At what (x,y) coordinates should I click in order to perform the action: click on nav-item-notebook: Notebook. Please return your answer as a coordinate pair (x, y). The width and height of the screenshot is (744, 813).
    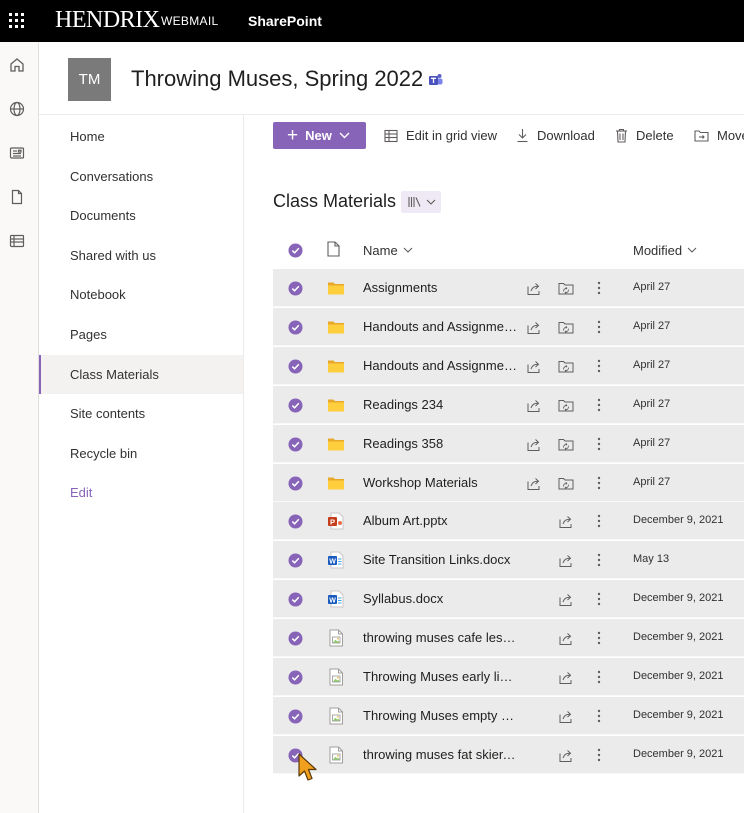
    Looking at the image, I should click on (141, 294).